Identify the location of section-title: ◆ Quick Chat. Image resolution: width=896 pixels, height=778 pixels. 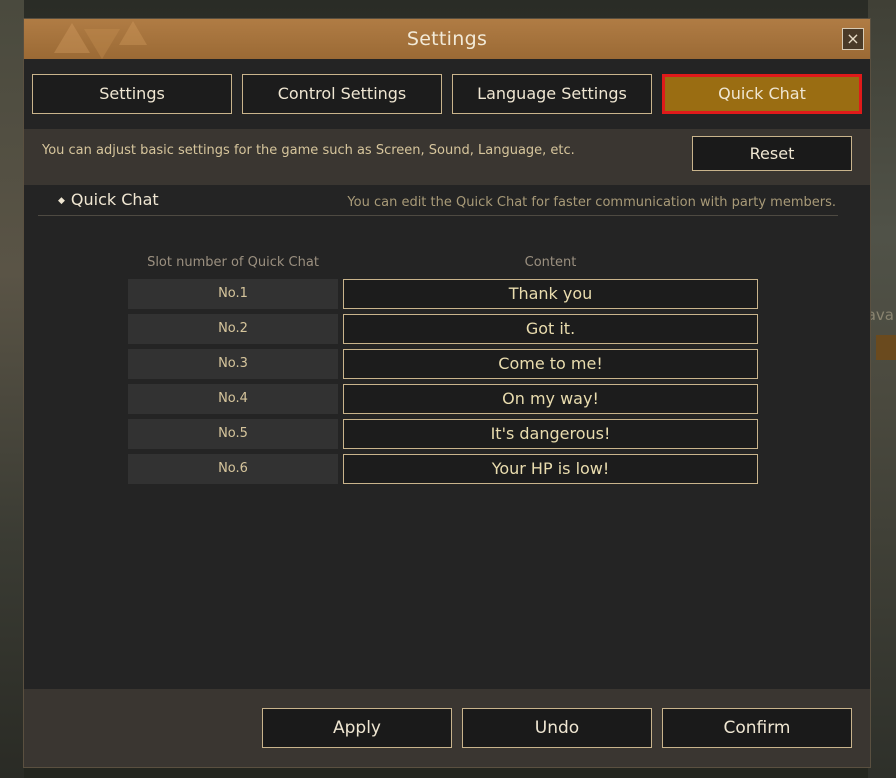
(108, 199).